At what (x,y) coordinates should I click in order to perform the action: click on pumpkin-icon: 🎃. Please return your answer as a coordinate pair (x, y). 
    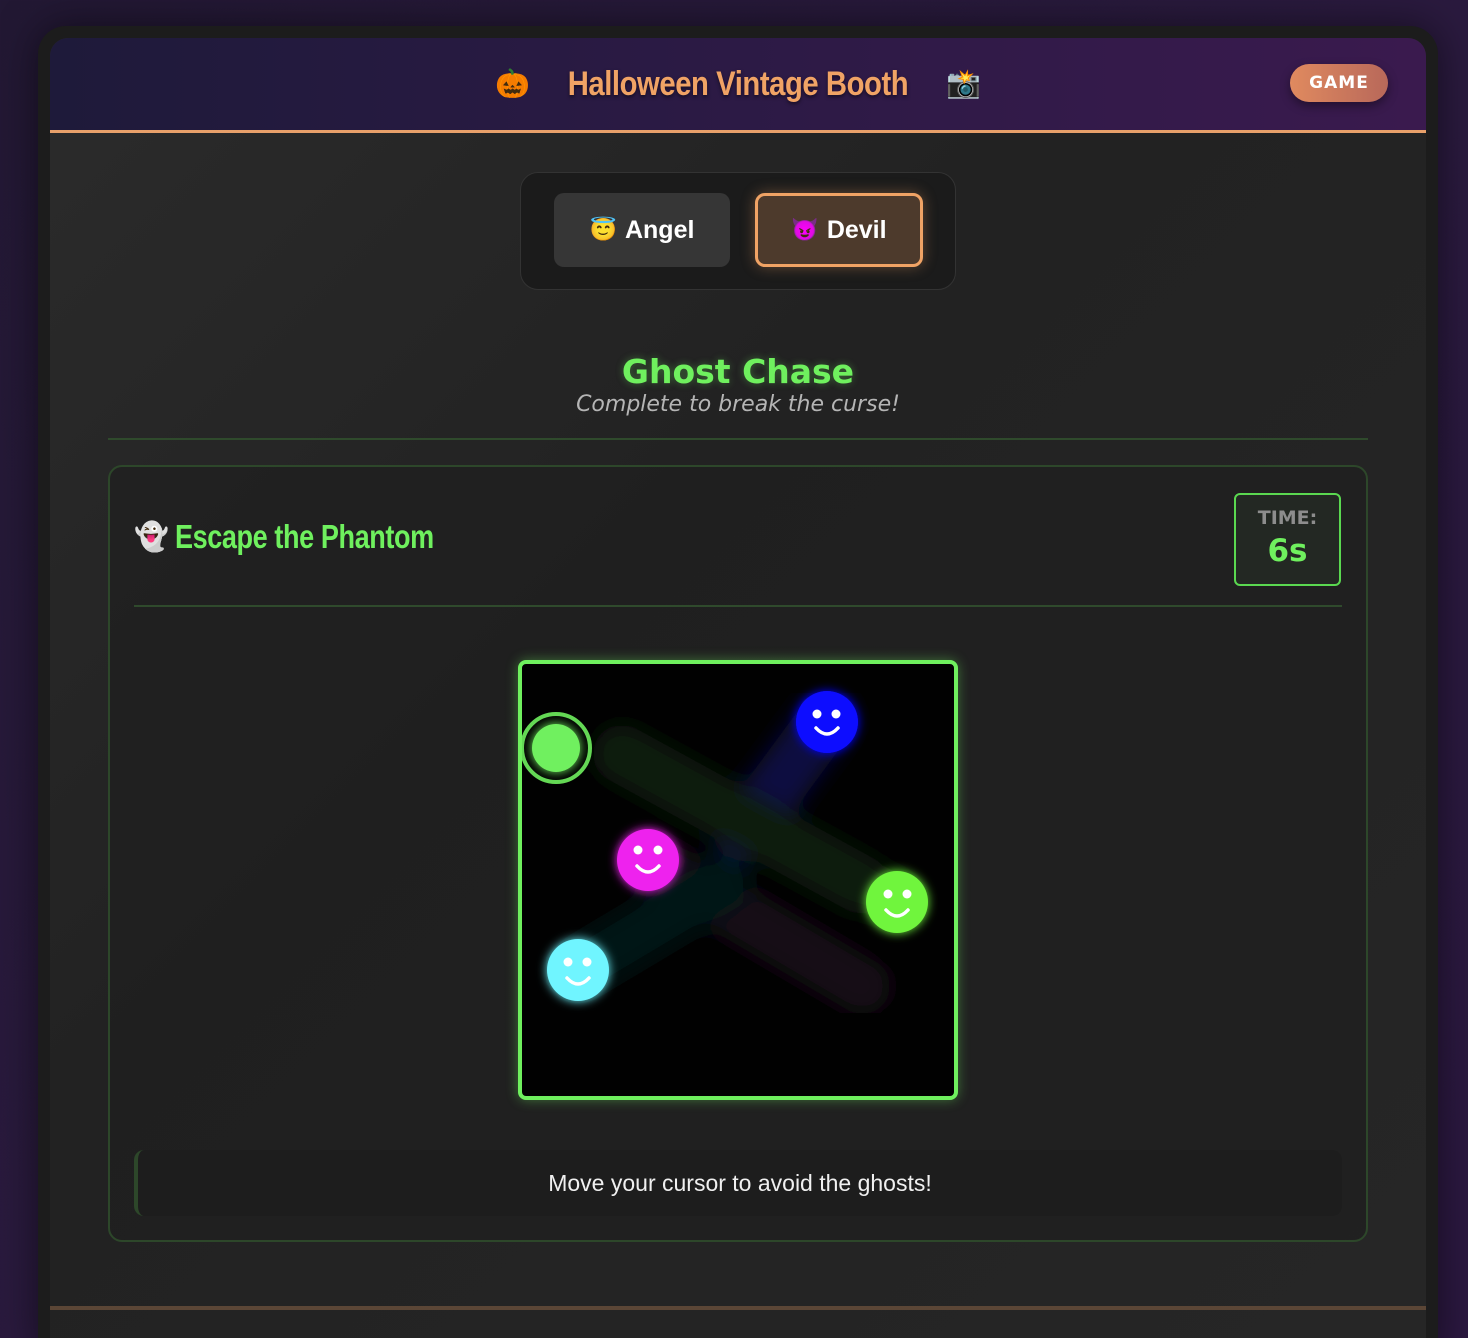
    Looking at the image, I should click on (513, 83).